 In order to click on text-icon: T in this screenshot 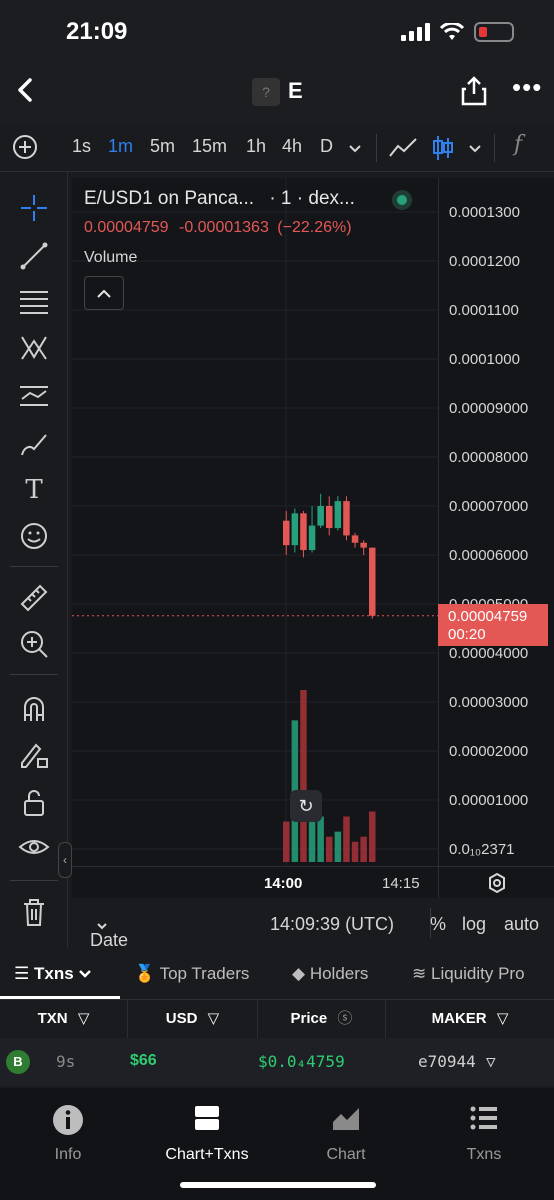, I will do `click(34, 490)`.